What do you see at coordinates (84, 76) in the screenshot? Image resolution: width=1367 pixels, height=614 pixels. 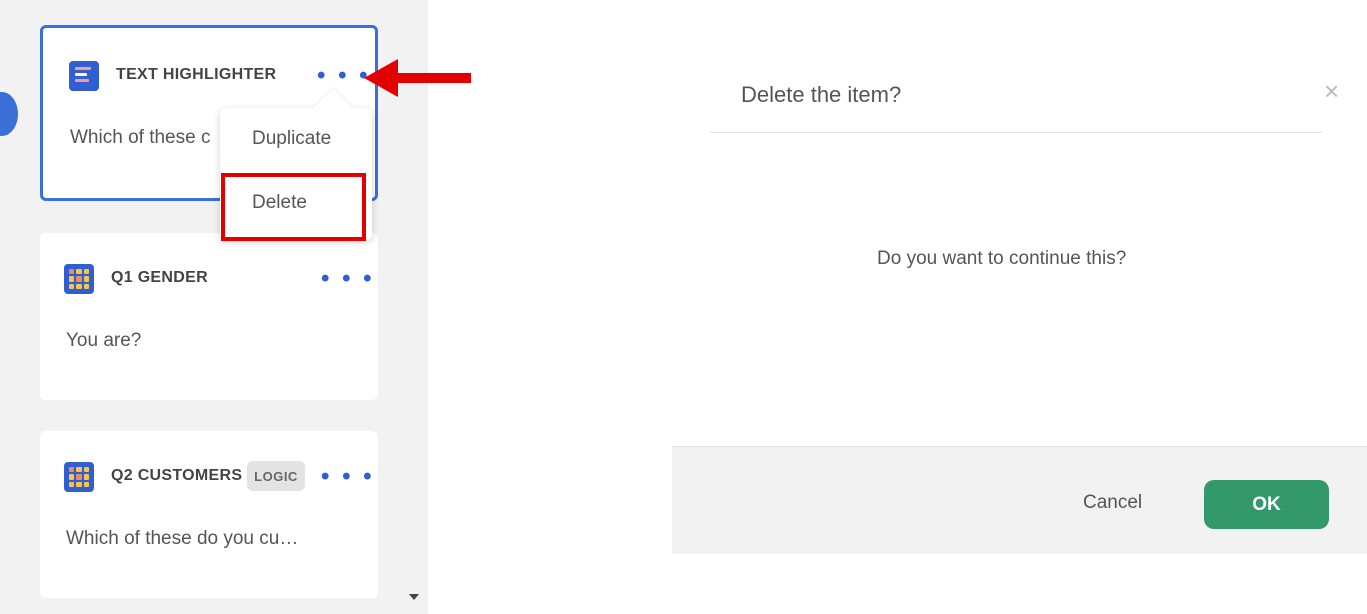 I see `text-highlighter-icon` at bounding box center [84, 76].